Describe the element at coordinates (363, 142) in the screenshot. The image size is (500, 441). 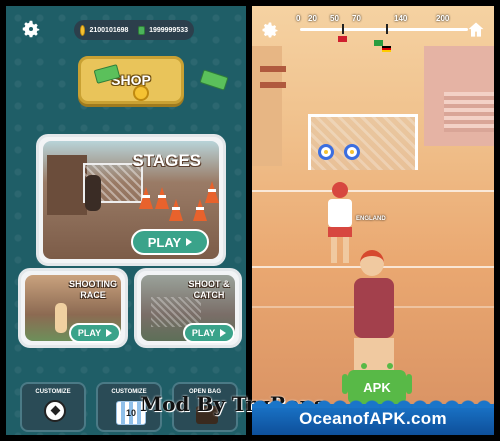
I see `goal-net` at that location.